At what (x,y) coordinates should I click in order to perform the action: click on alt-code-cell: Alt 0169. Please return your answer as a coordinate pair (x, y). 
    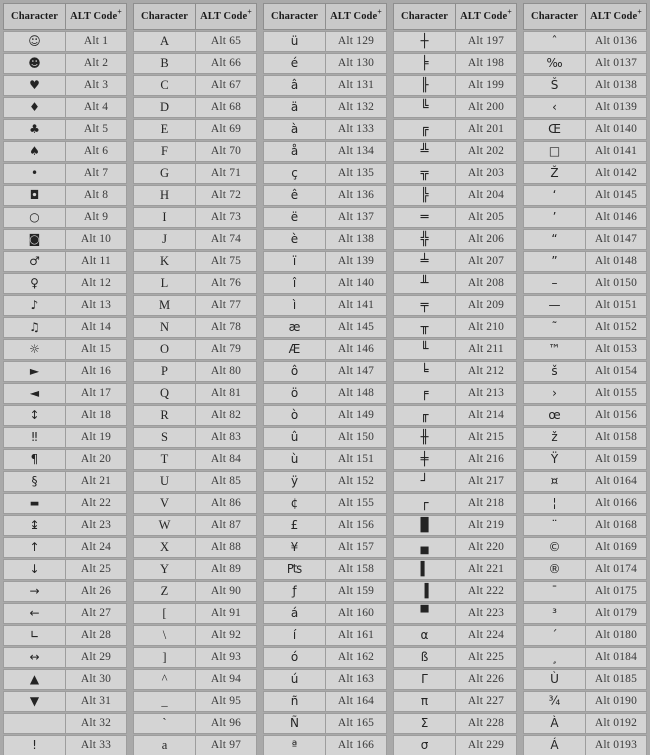
    Looking at the image, I should click on (616, 547).